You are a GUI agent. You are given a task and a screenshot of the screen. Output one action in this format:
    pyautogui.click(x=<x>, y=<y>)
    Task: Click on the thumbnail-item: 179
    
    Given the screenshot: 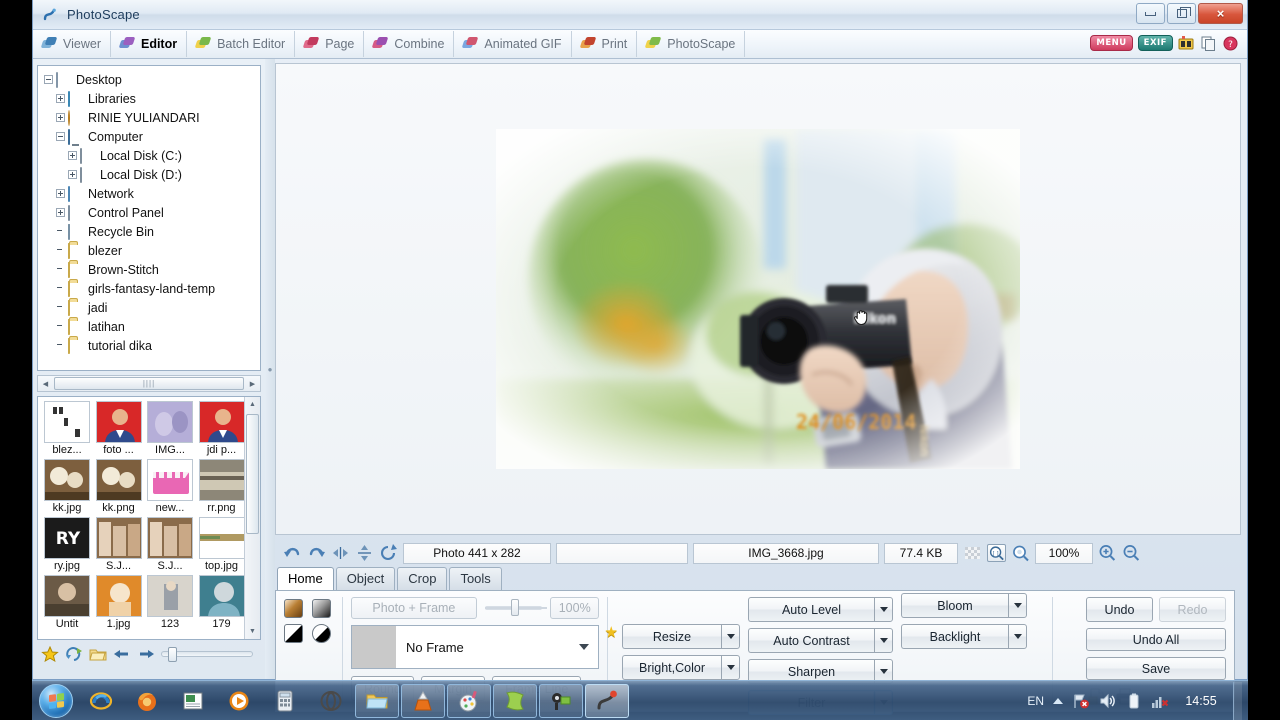 What is the action you would take?
    pyautogui.click(x=222, y=602)
    